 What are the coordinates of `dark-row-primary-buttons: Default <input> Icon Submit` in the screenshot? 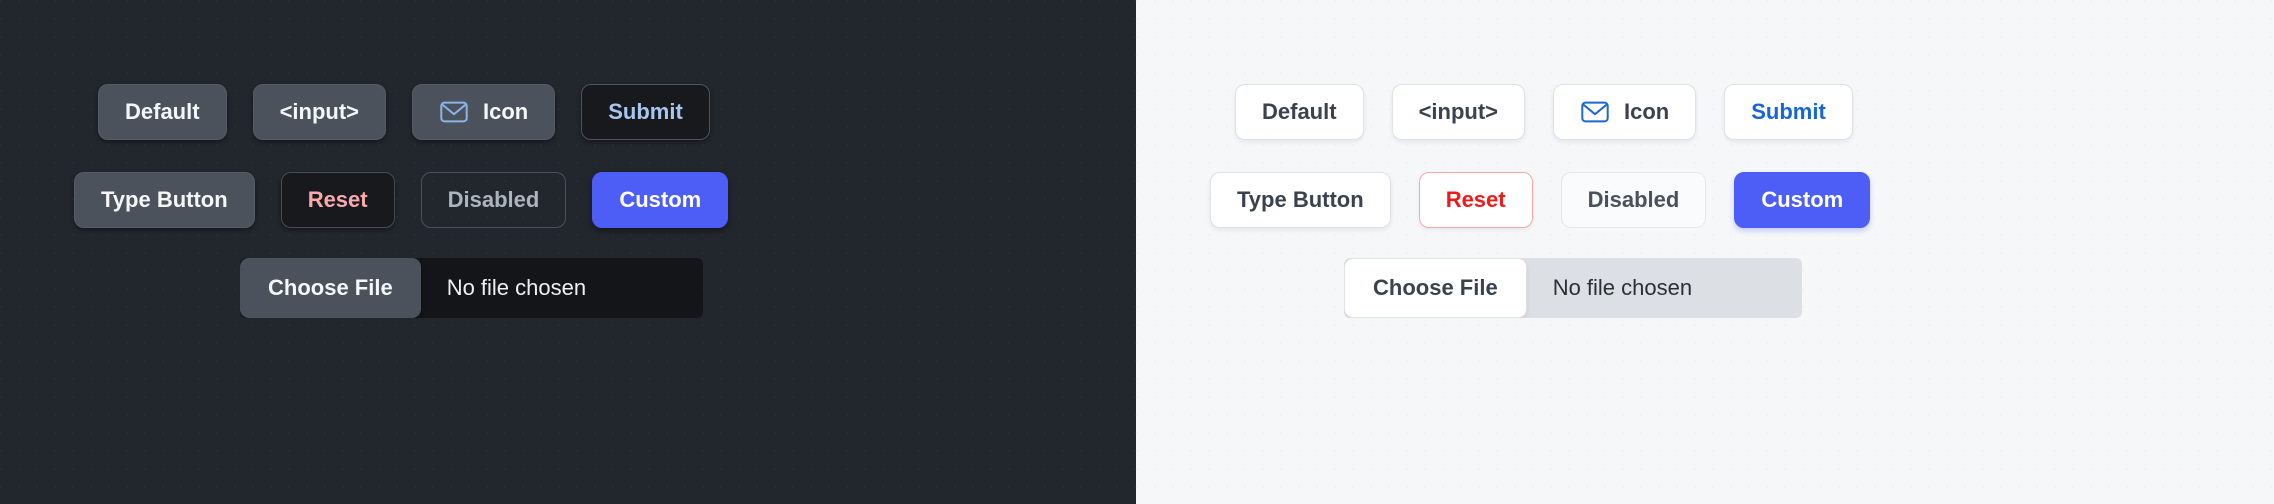 It's located at (568, 112).